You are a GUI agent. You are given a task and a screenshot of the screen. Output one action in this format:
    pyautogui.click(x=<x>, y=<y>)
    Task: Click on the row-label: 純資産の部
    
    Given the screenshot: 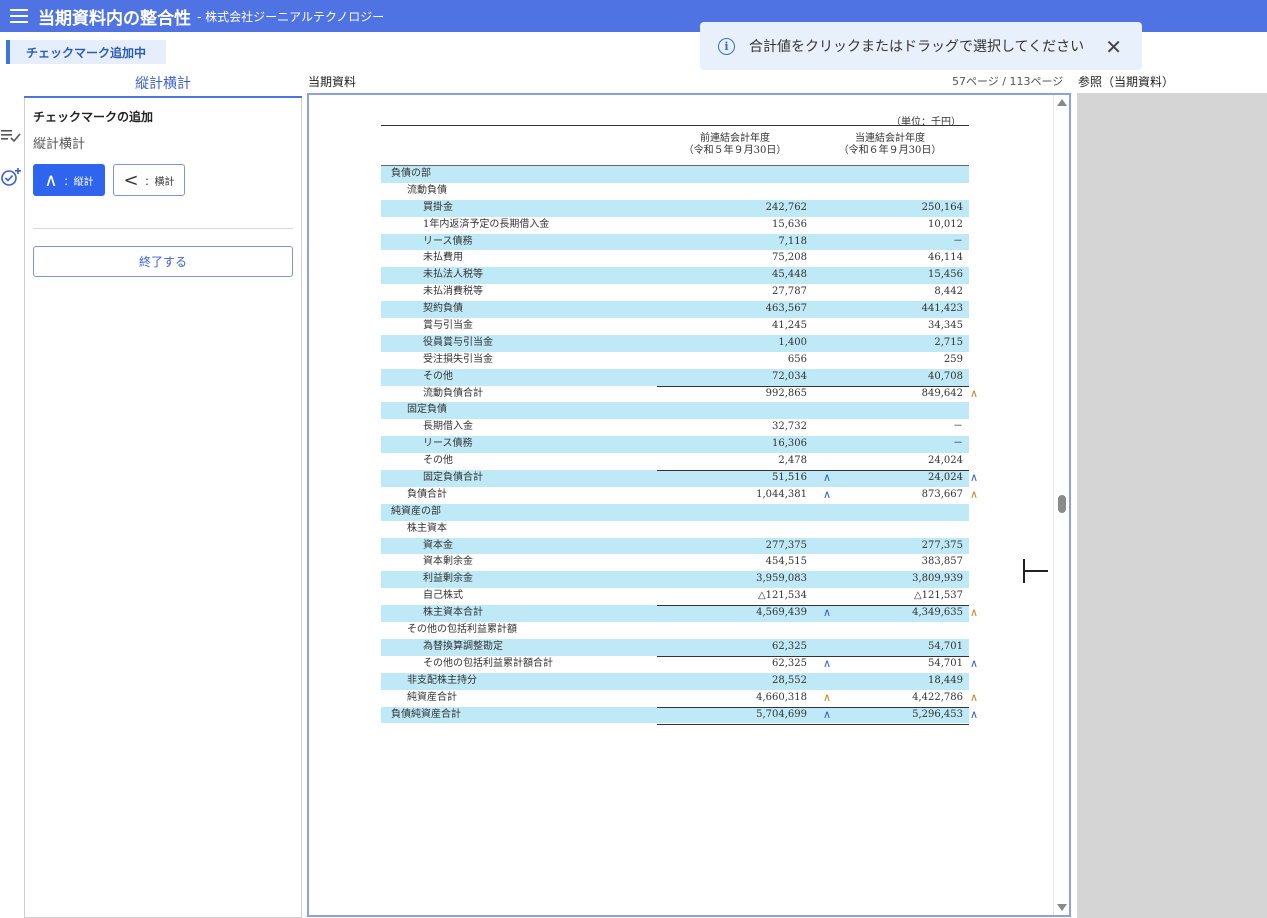 What is the action you would take?
    pyautogui.click(x=416, y=511)
    